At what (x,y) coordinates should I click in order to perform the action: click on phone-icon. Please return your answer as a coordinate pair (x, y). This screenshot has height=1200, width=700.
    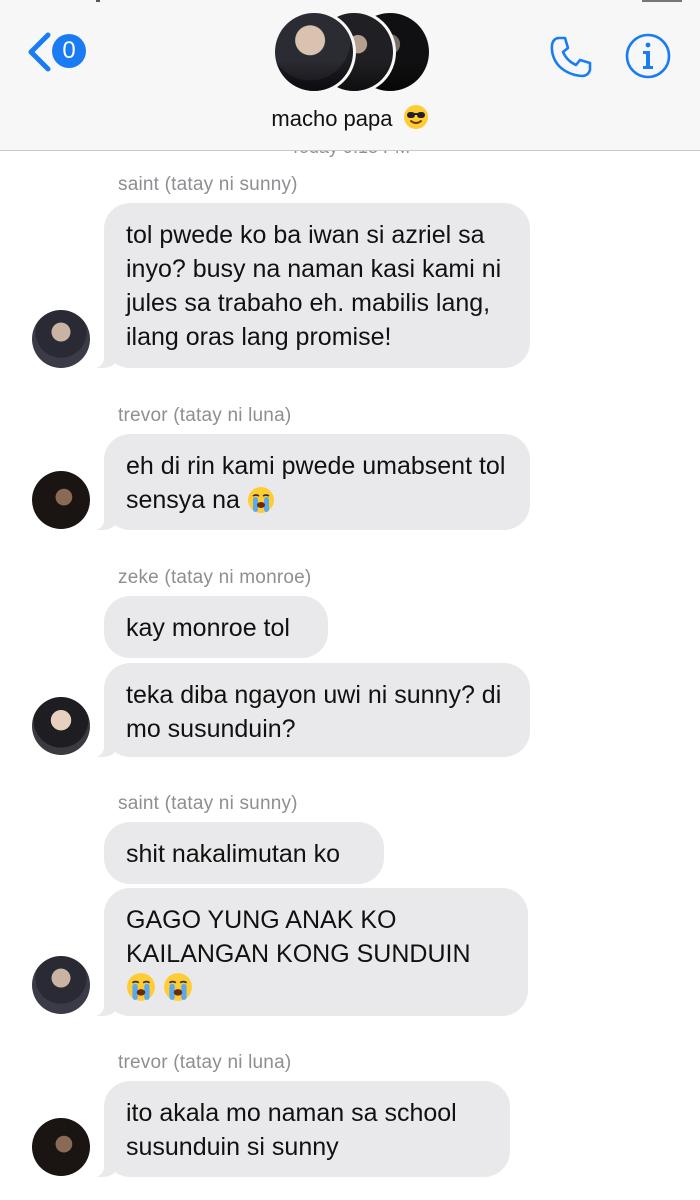
    Looking at the image, I should click on (571, 57).